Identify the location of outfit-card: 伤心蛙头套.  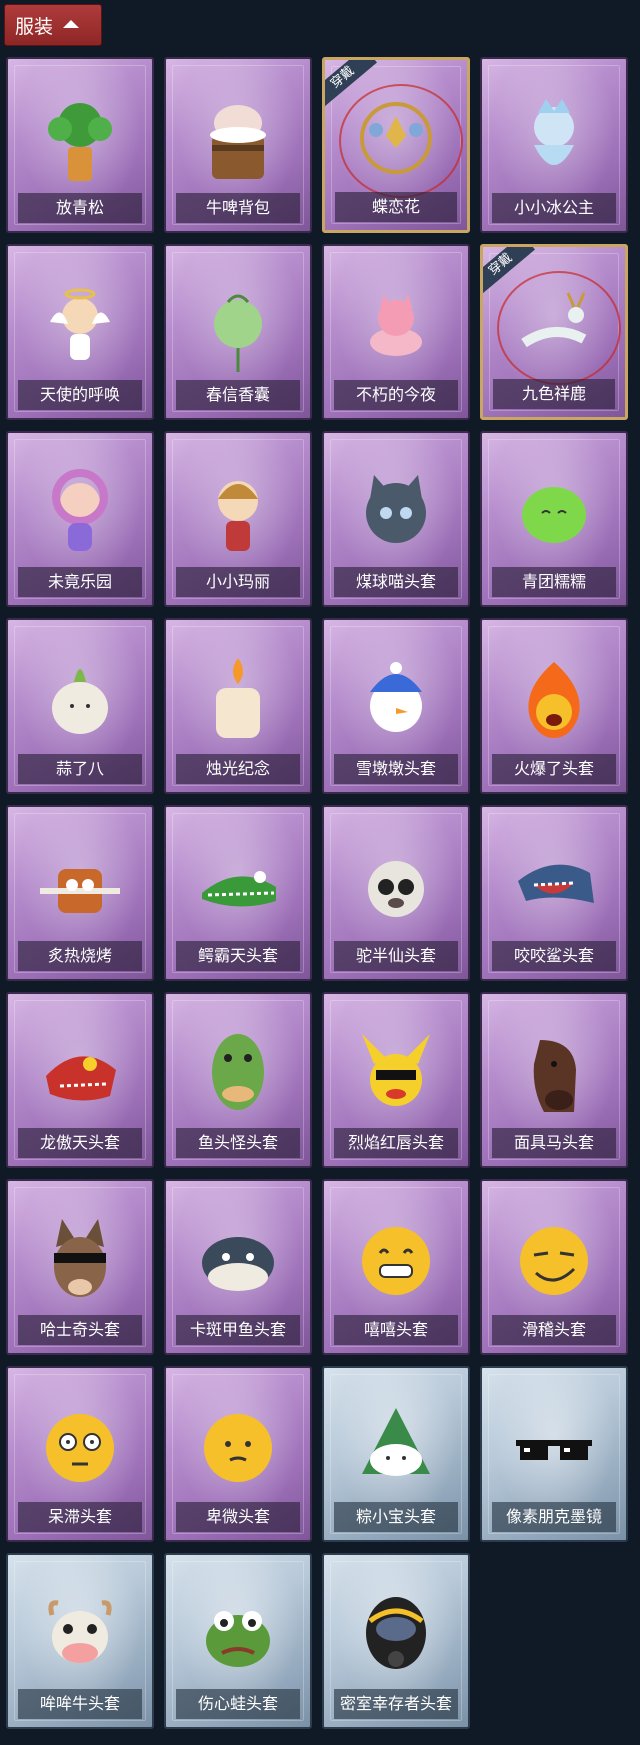
(238, 1641).